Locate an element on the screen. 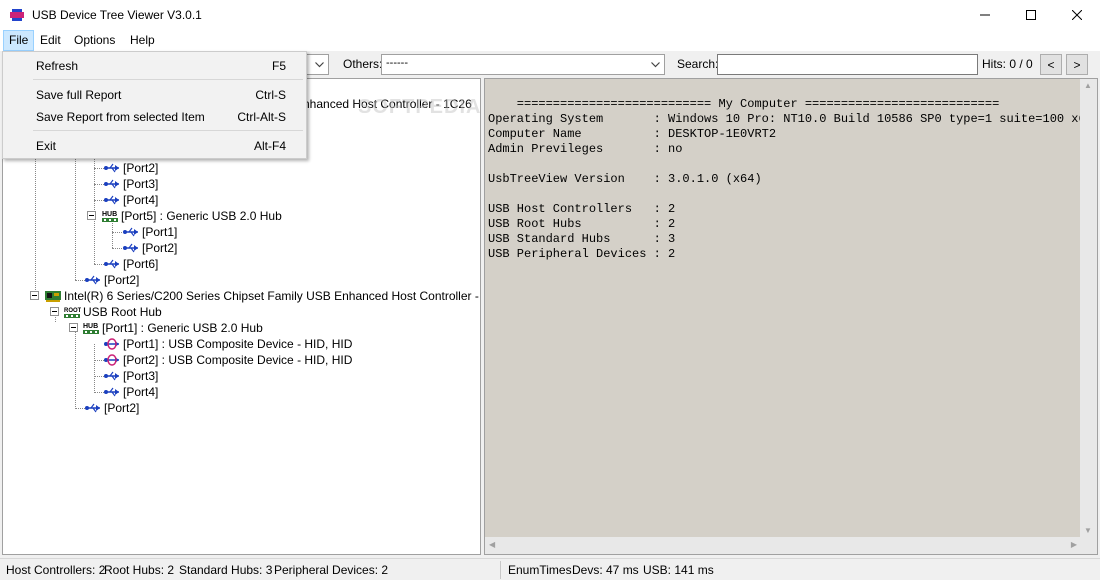 This screenshot has height=580, width=1100. chevron-down-icon is located at coordinates (319, 64).